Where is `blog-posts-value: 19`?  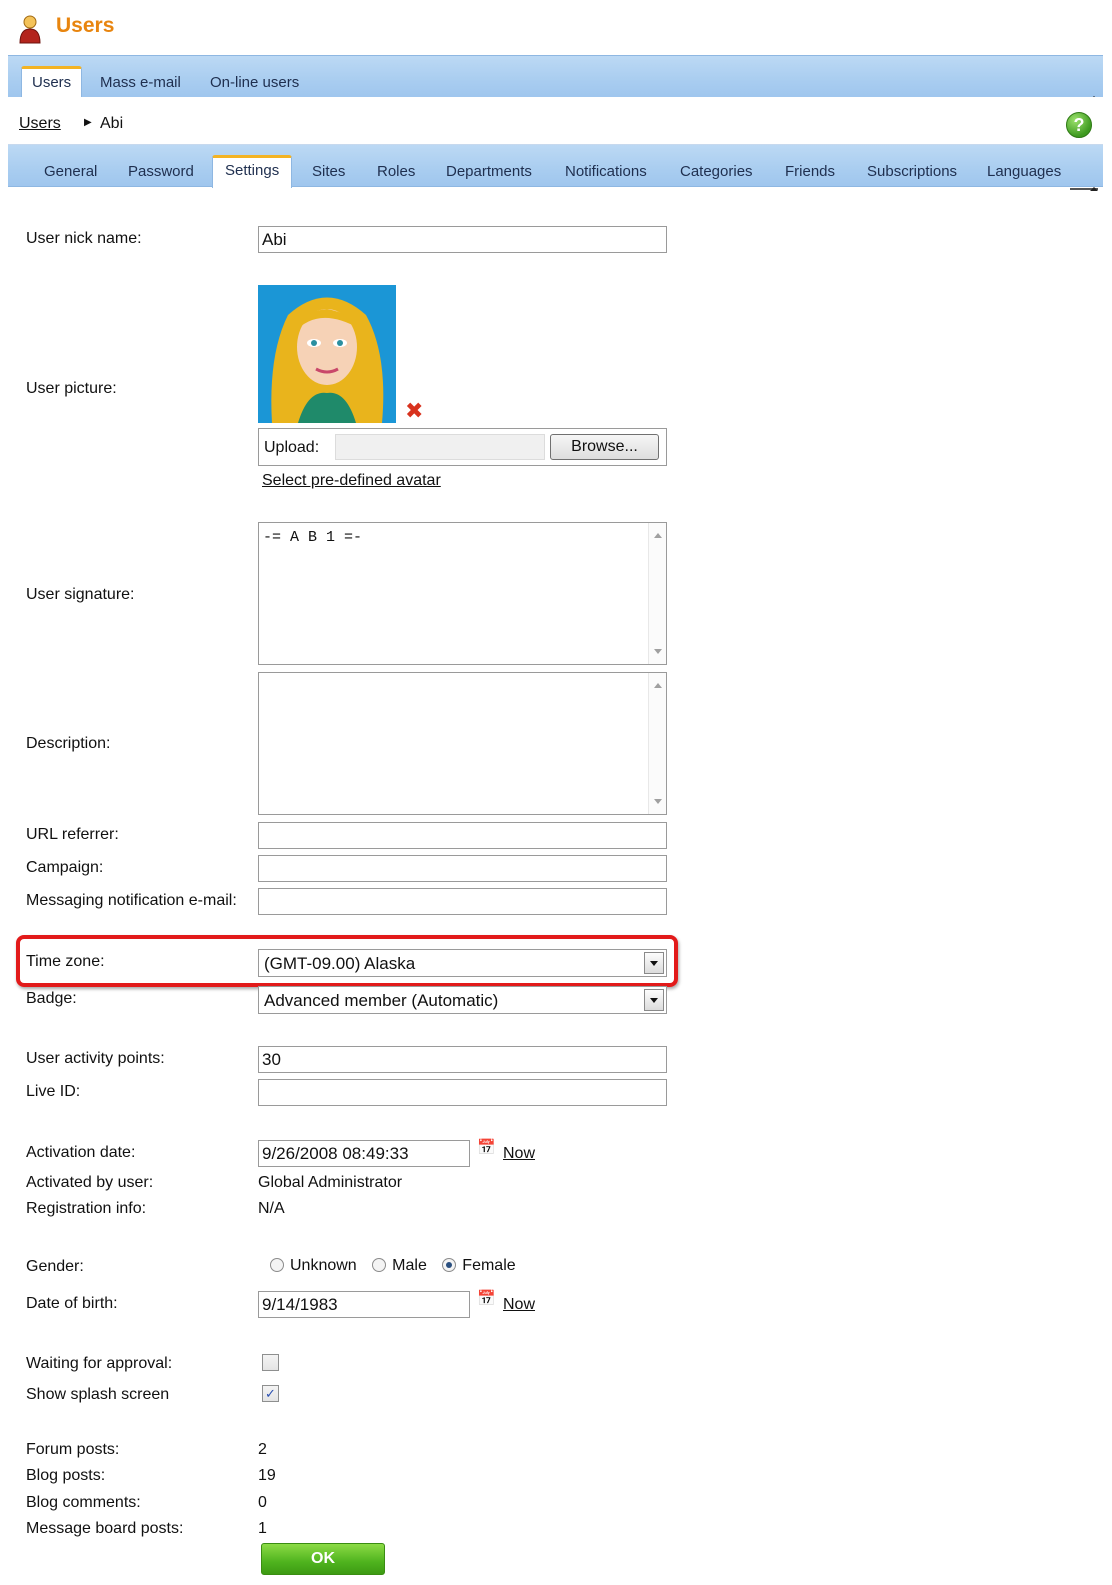 blog-posts-value: 19 is located at coordinates (267, 1475).